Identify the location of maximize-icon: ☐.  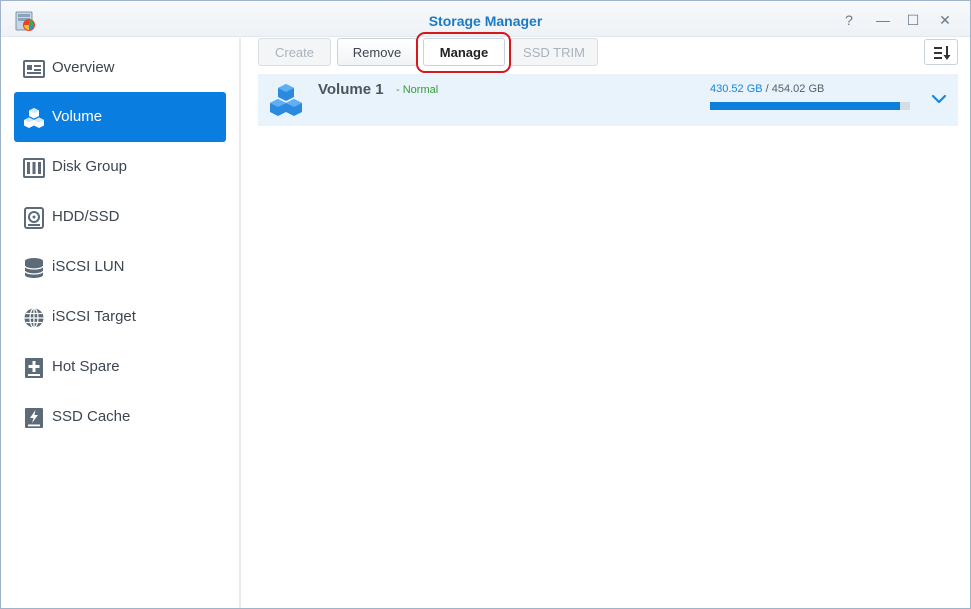
(913, 19).